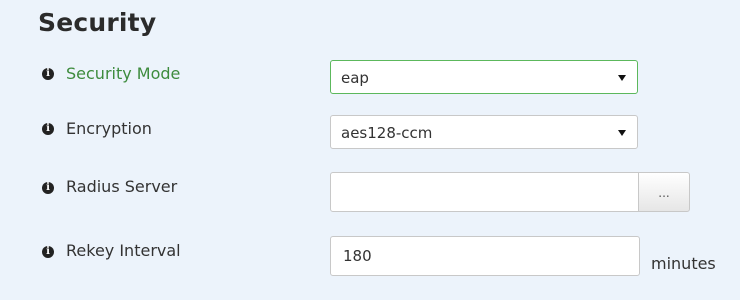 The height and width of the screenshot is (300, 740). I want to click on encryption-label: Encryption, so click(109, 128).